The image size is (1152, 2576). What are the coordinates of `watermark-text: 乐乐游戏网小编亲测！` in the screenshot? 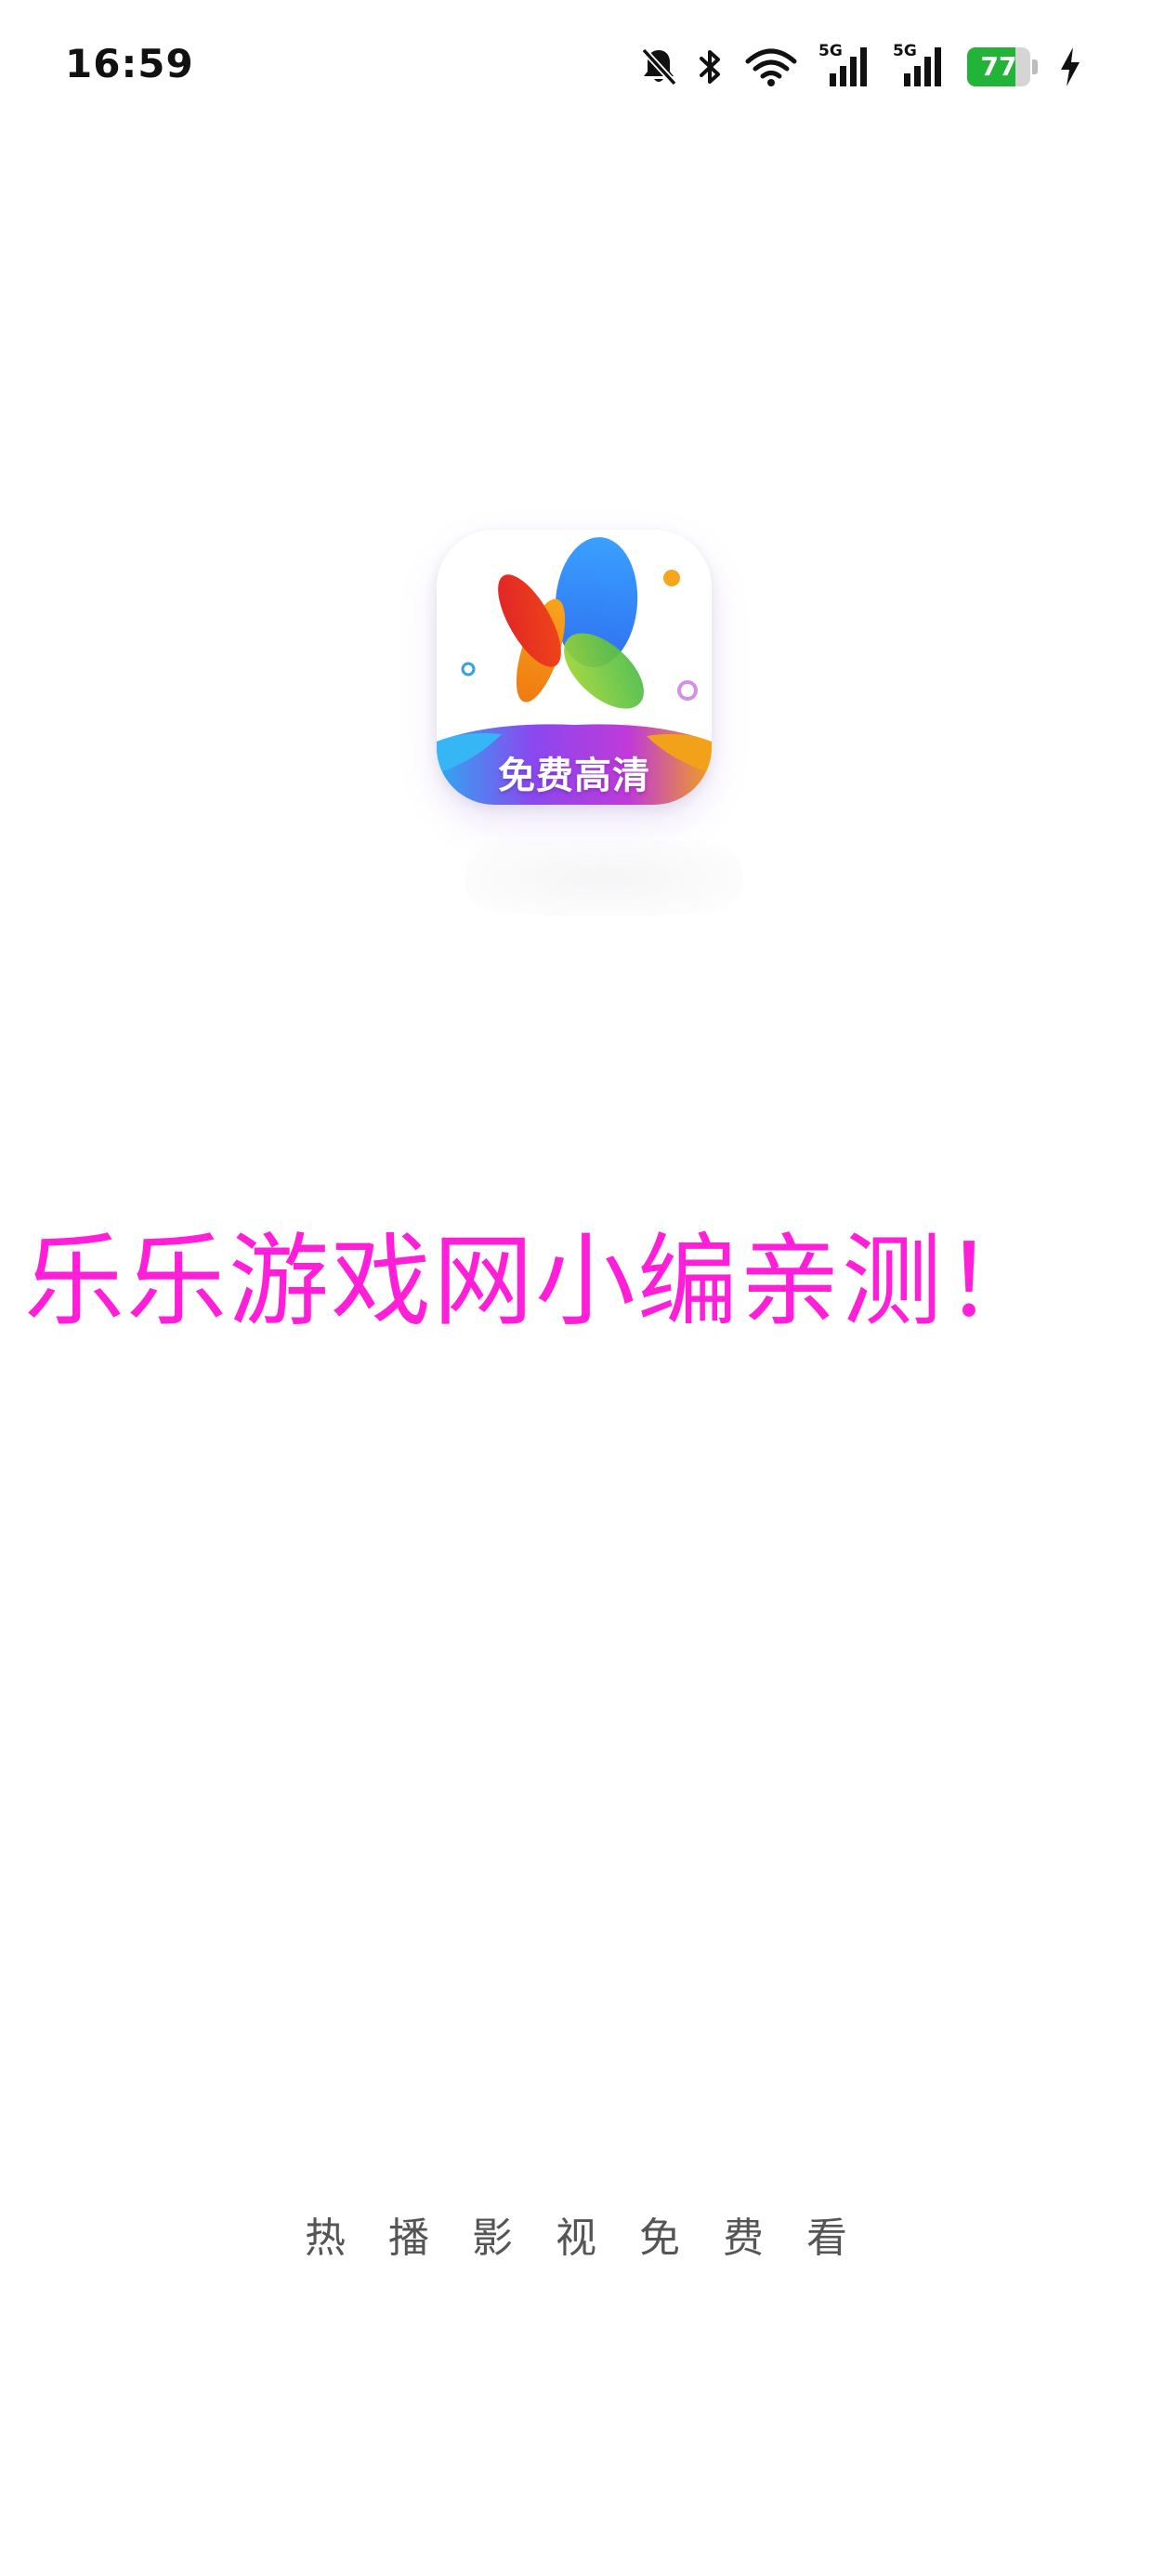 It's located at (535, 1282).